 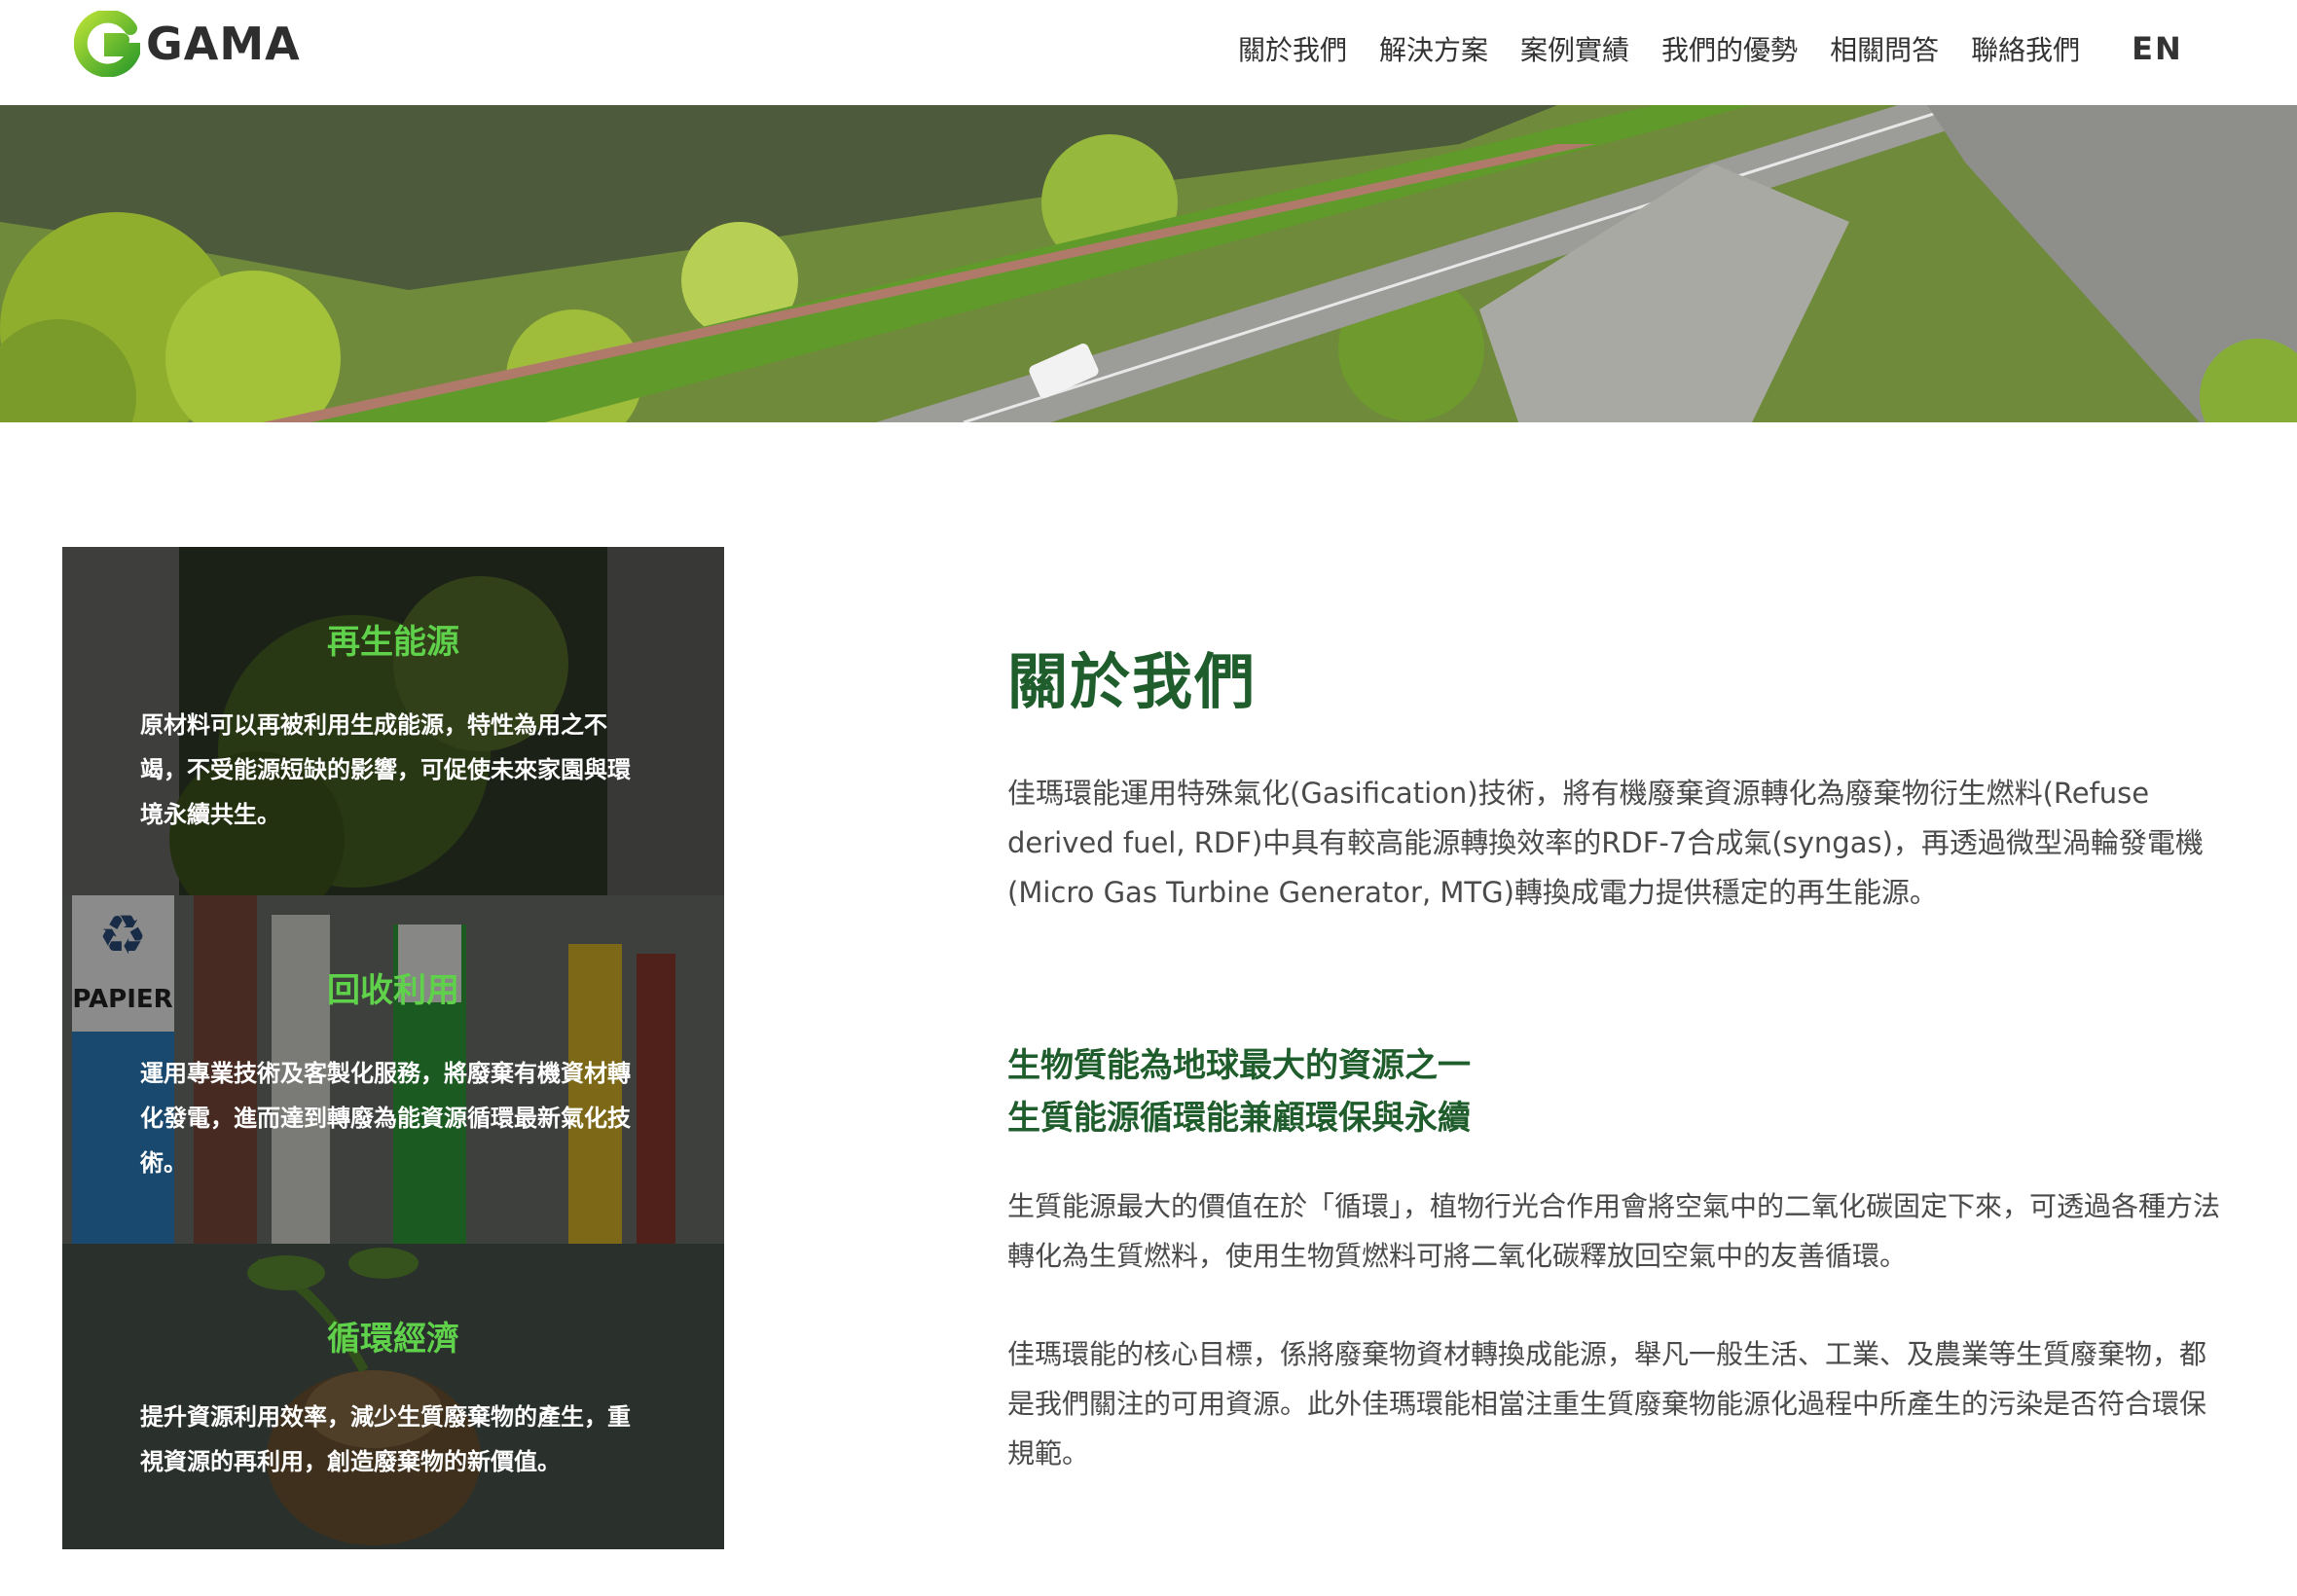 I want to click on gama-logo: GAMA, so click(x=188, y=44).